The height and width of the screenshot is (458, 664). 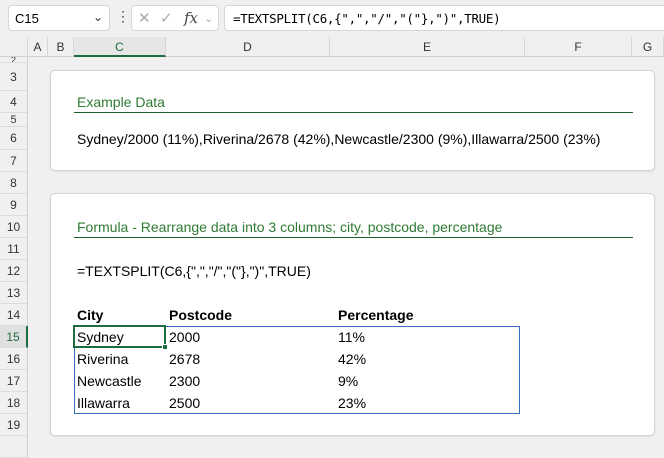 I want to click on row-header-11: 11, so click(x=14, y=249).